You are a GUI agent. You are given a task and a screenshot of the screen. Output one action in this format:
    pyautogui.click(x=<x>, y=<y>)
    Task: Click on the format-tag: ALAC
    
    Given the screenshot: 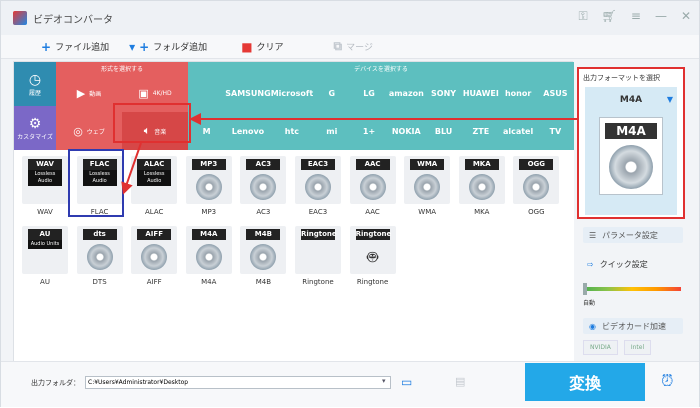 What is the action you would take?
    pyautogui.click(x=154, y=164)
    